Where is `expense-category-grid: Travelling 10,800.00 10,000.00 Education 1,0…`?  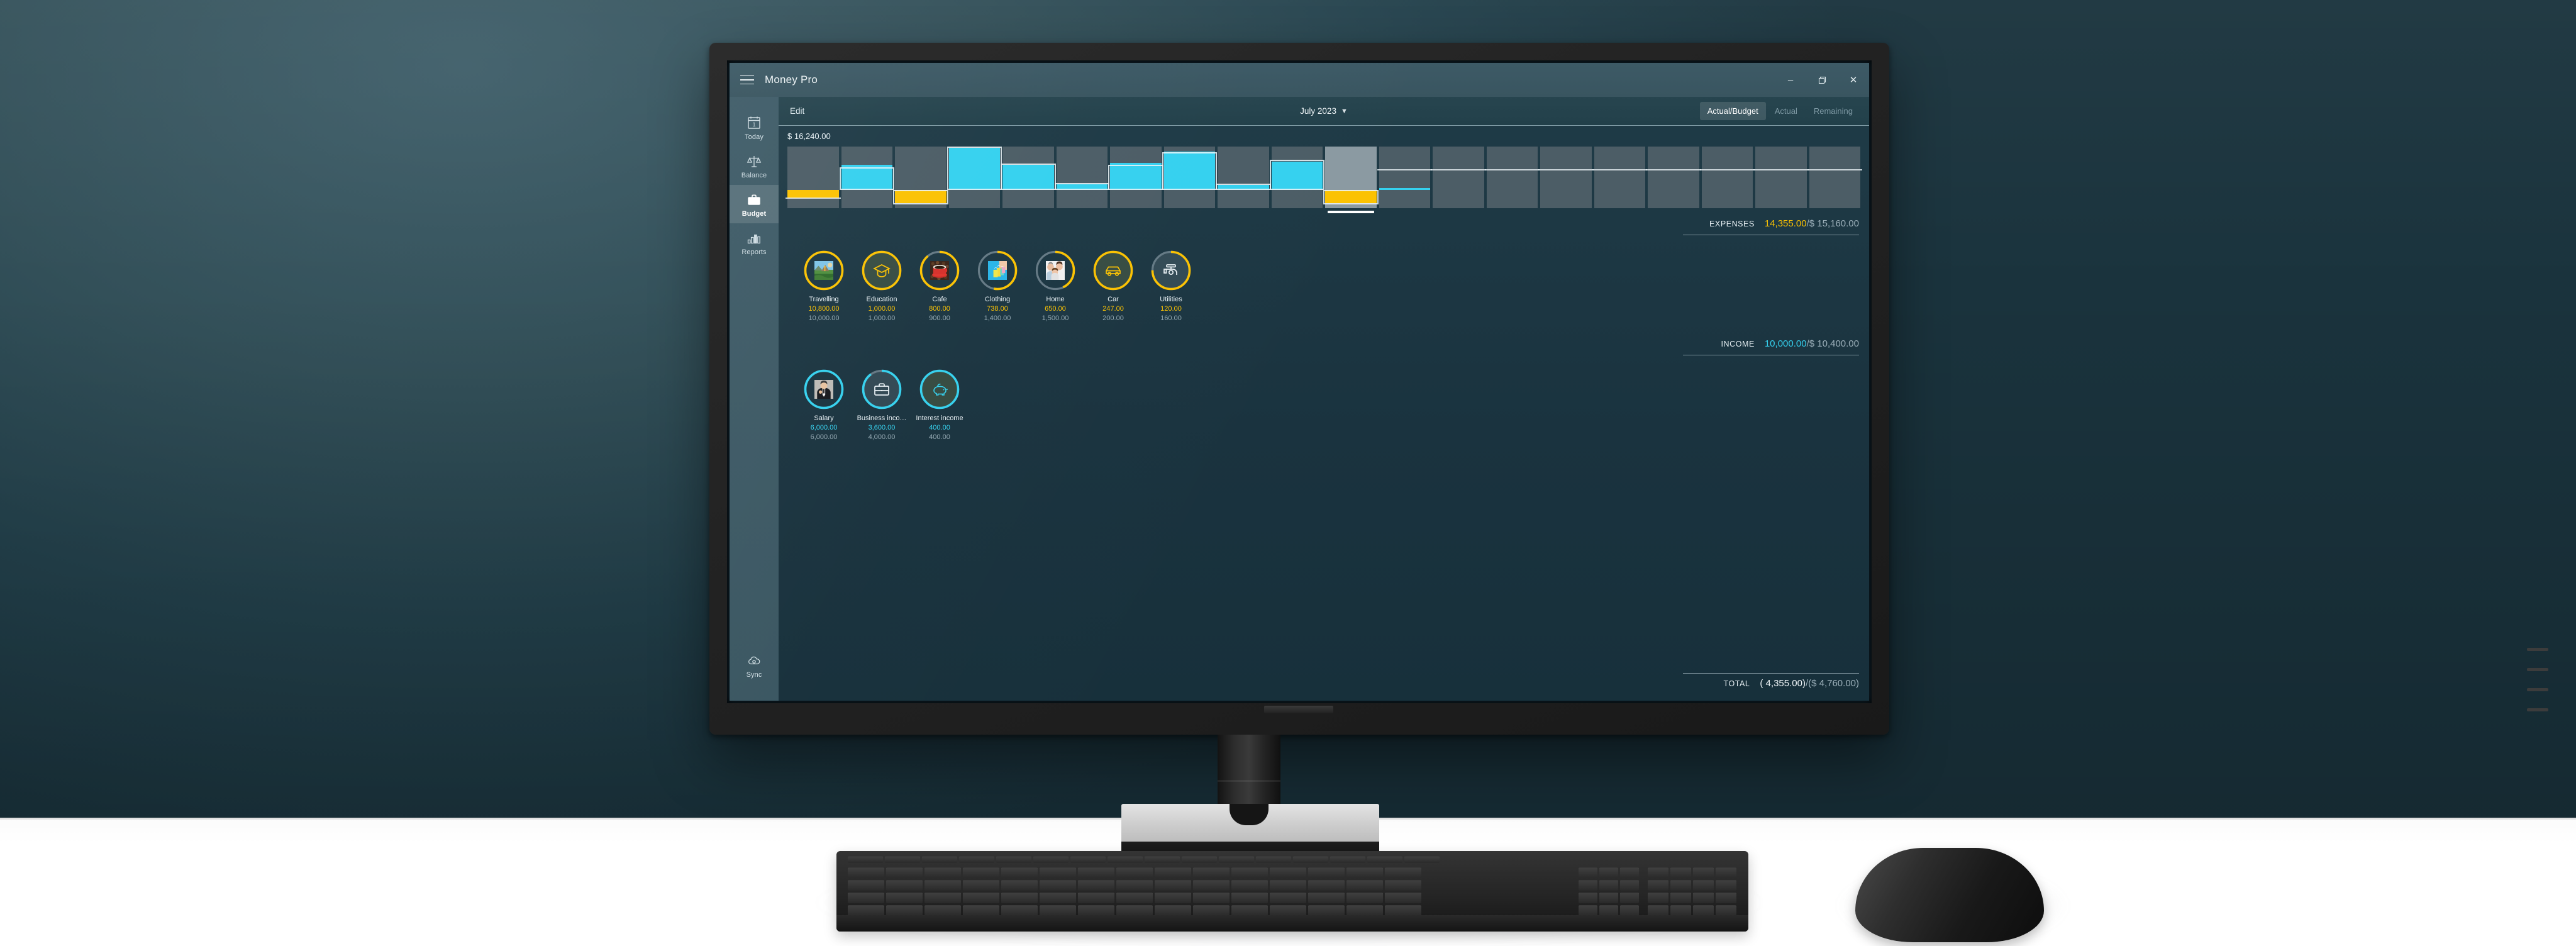 expense-category-grid: Travelling 10,800.00 10,000.00 Education 1,0… is located at coordinates (1332, 286).